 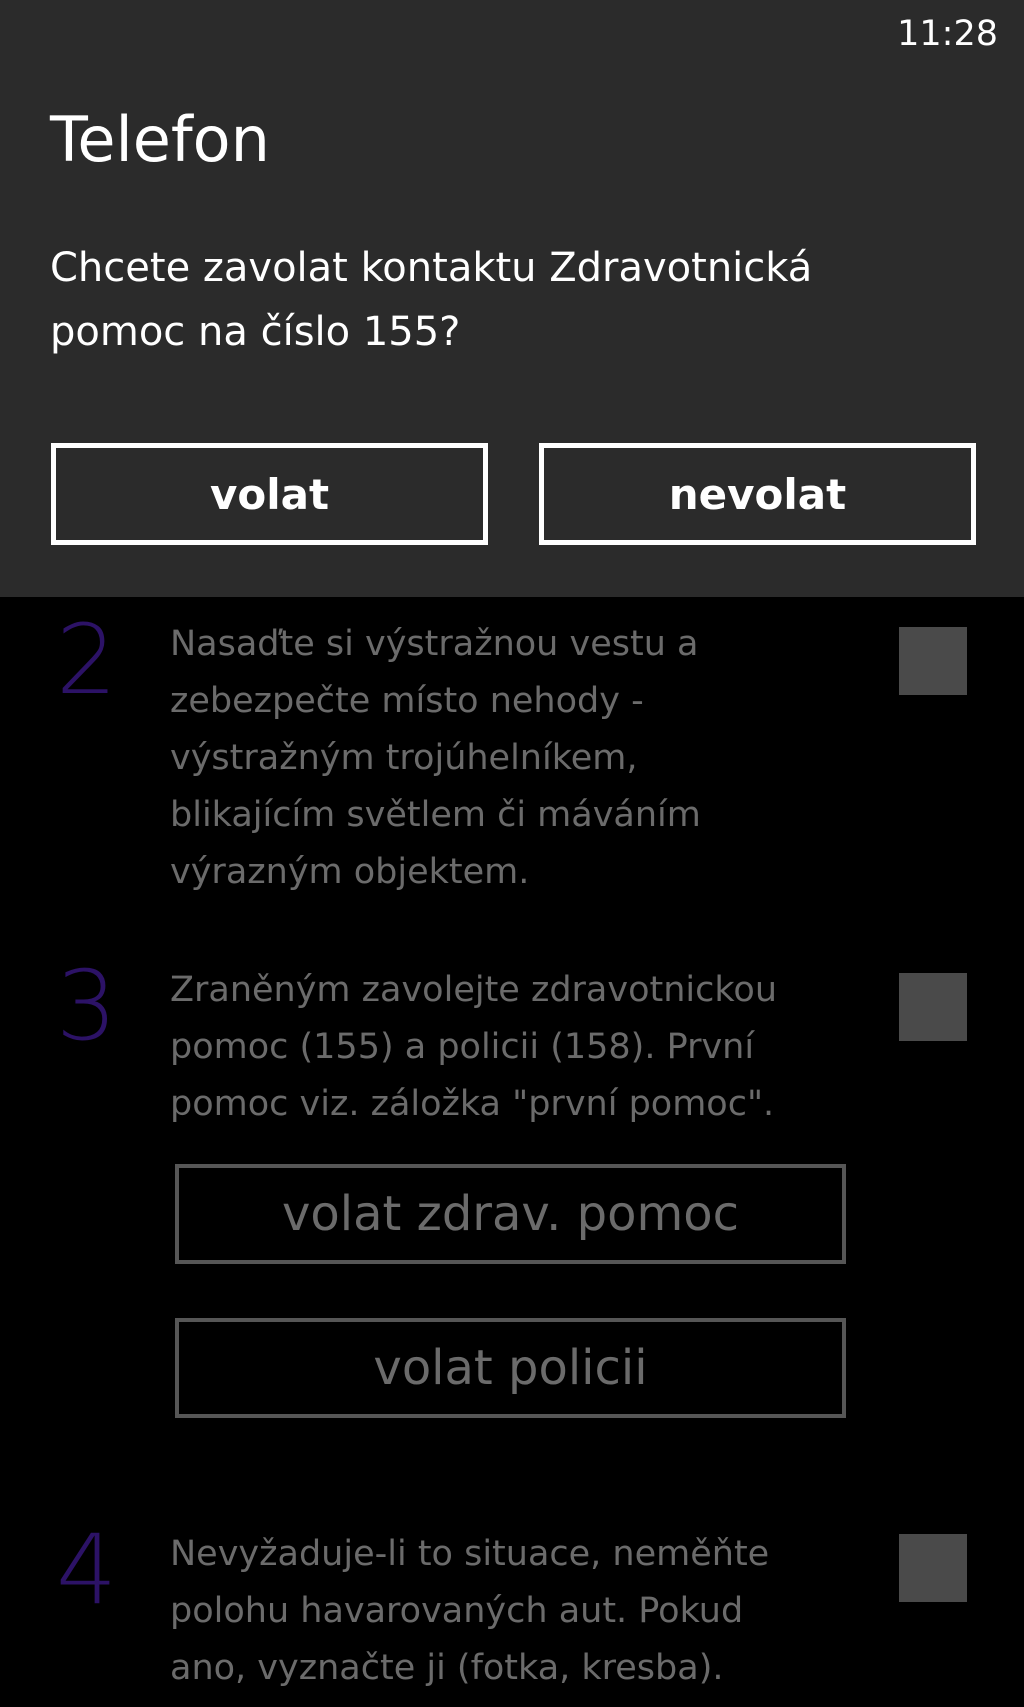 What do you see at coordinates (87, 1570) in the screenshot?
I see `step-number: 4` at bounding box center [87, 1570].